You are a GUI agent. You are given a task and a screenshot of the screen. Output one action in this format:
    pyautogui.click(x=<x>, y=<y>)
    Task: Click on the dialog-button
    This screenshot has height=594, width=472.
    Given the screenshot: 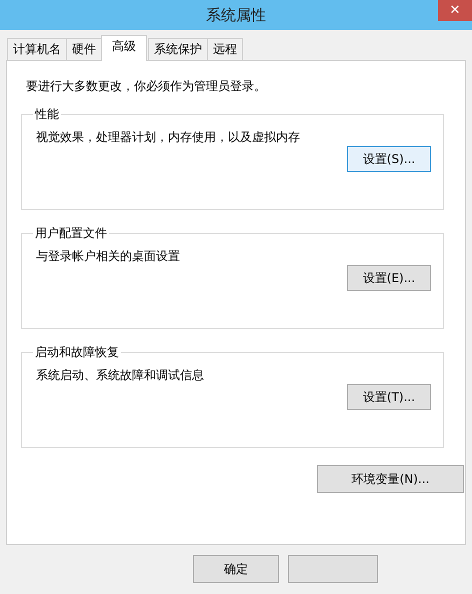 What is the action you would take?
    pyautogui.click(x=333, y=569)
    